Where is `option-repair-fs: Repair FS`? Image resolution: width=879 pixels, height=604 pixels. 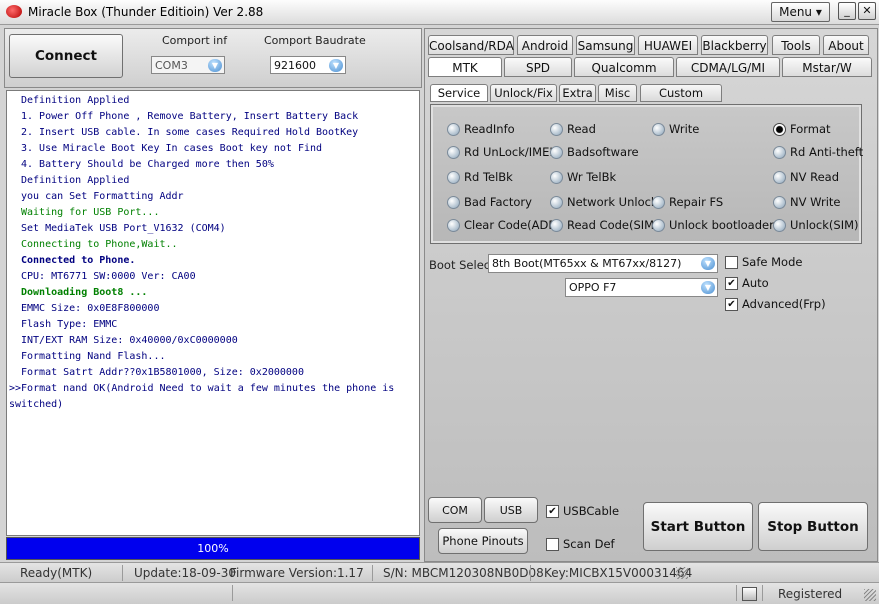
option-repair-fs: Repair FS is located at coordinates (696, 202).